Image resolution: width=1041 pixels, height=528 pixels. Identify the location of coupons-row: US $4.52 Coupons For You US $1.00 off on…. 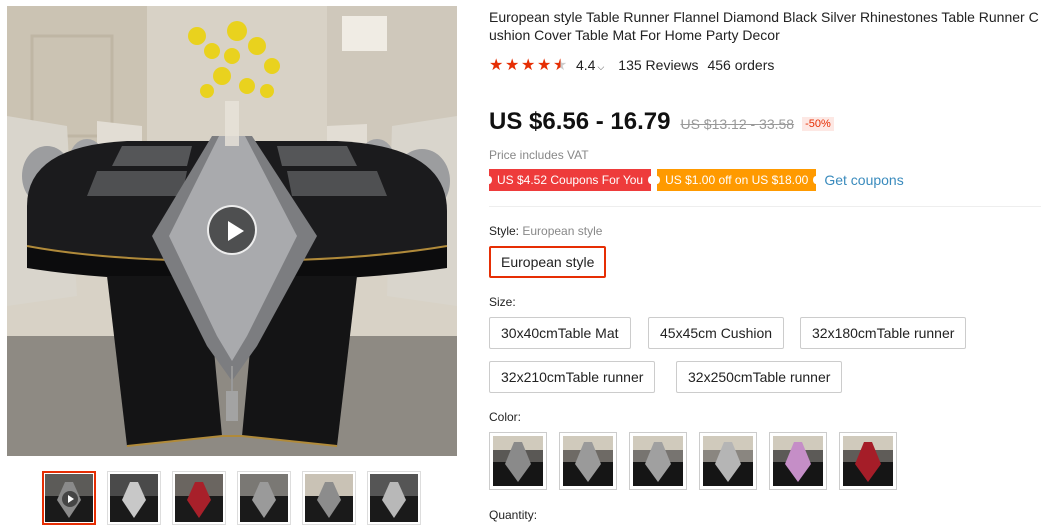
(694, 180).